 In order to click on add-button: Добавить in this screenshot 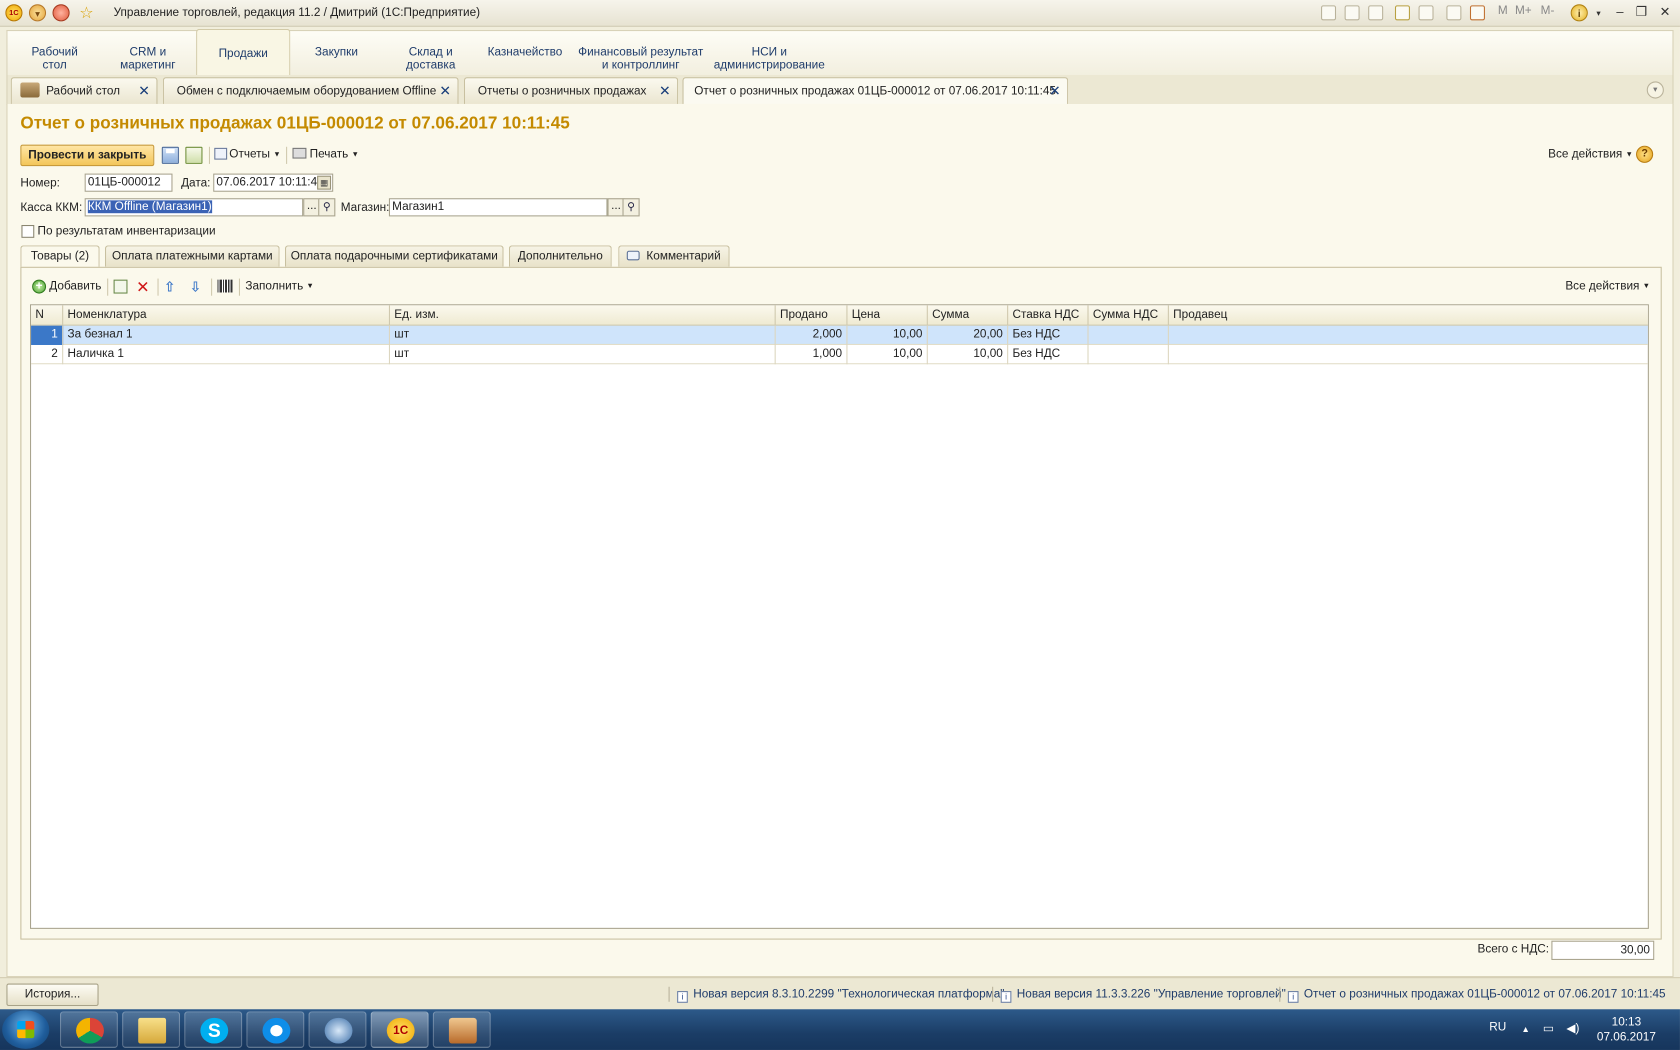, I will do `click(75, 286)`.